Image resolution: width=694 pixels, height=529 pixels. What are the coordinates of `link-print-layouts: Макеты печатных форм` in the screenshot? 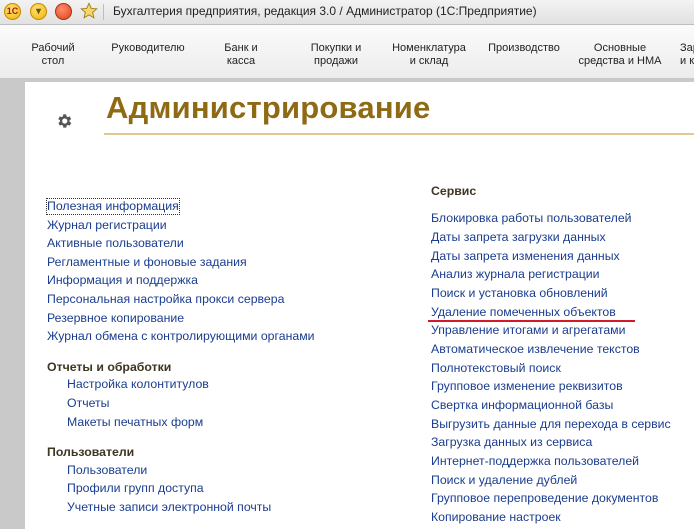 It's located at (135, 422).